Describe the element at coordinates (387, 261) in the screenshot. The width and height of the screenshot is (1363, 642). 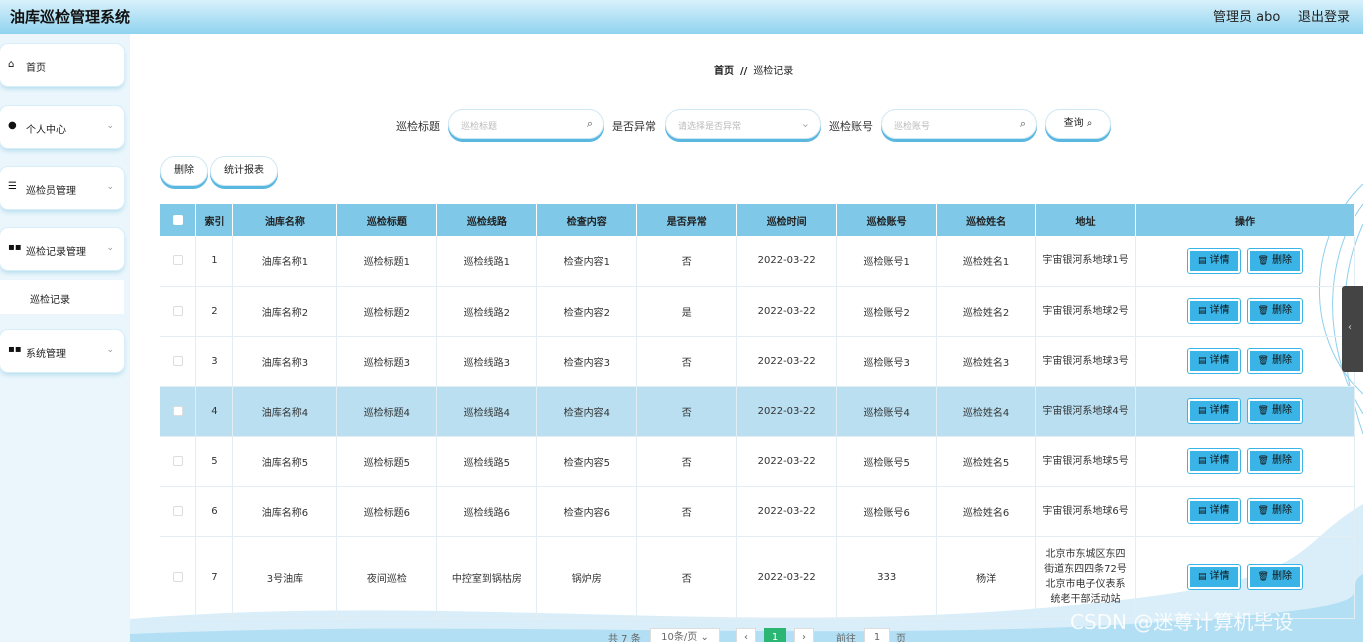
I see `cell-title: 巡检标题1` at that location.